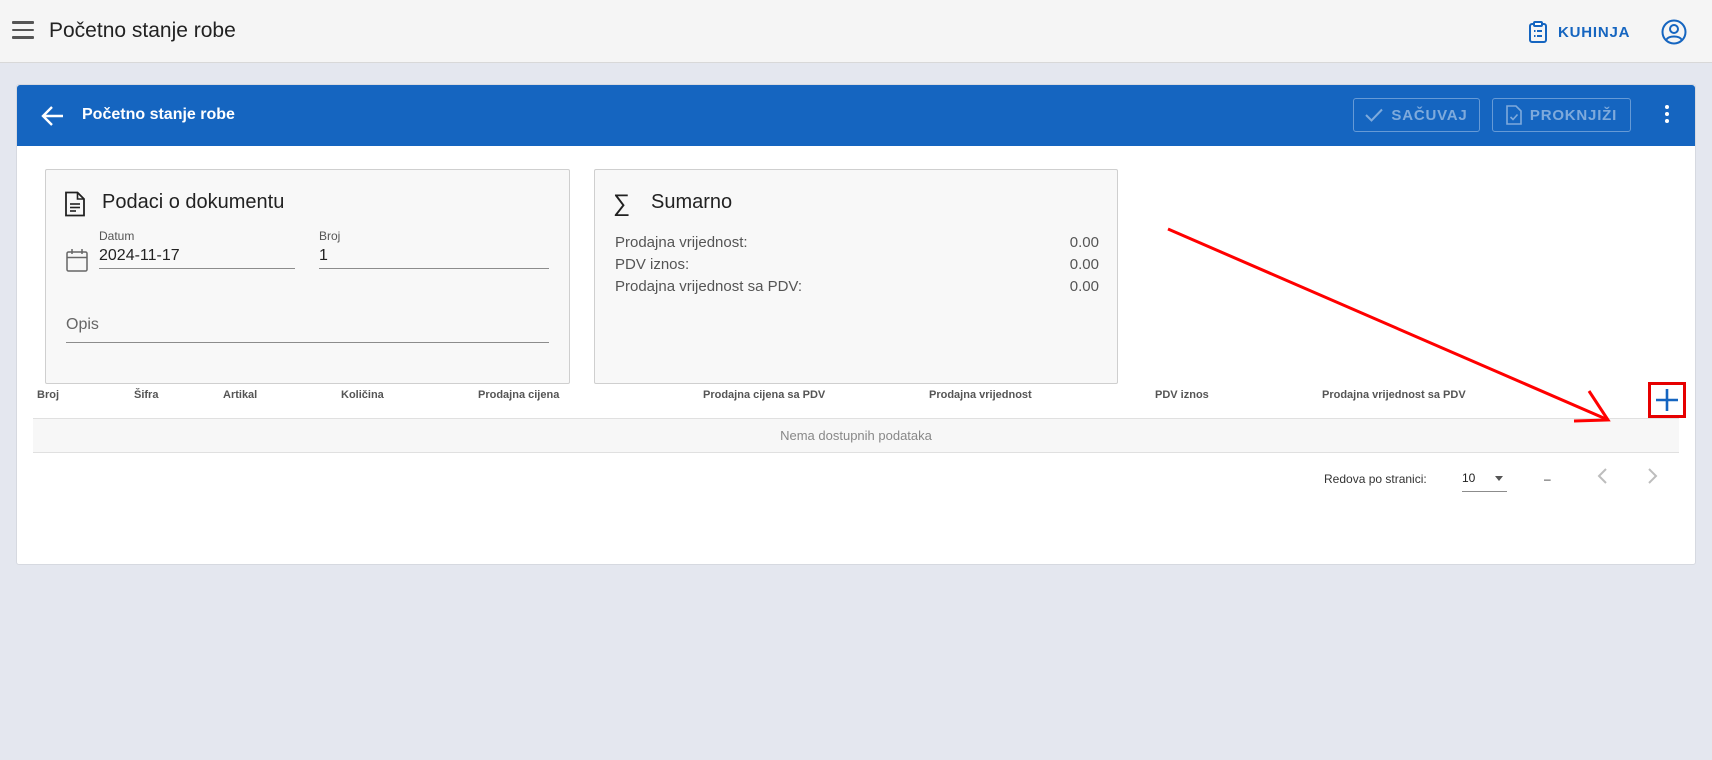 The image size is (1712, 760). What do you see at coordinates (857, 242) in the screenshot?
I see `summary-row: Prodajna vrijednost: 0.00` at bounding box center [857, 242].